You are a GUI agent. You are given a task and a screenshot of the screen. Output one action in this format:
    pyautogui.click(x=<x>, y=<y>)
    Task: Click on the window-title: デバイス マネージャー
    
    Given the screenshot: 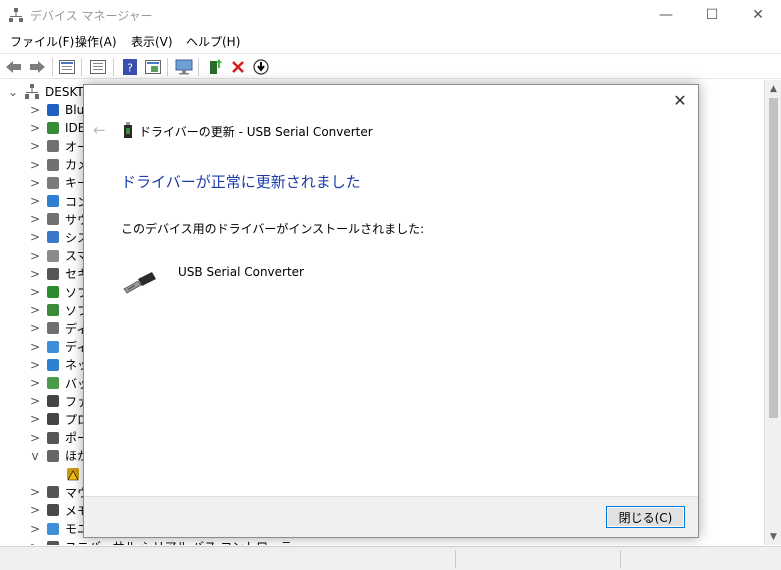 What is the action you would take?
    pyautogui.click(x=91, y=16)
    